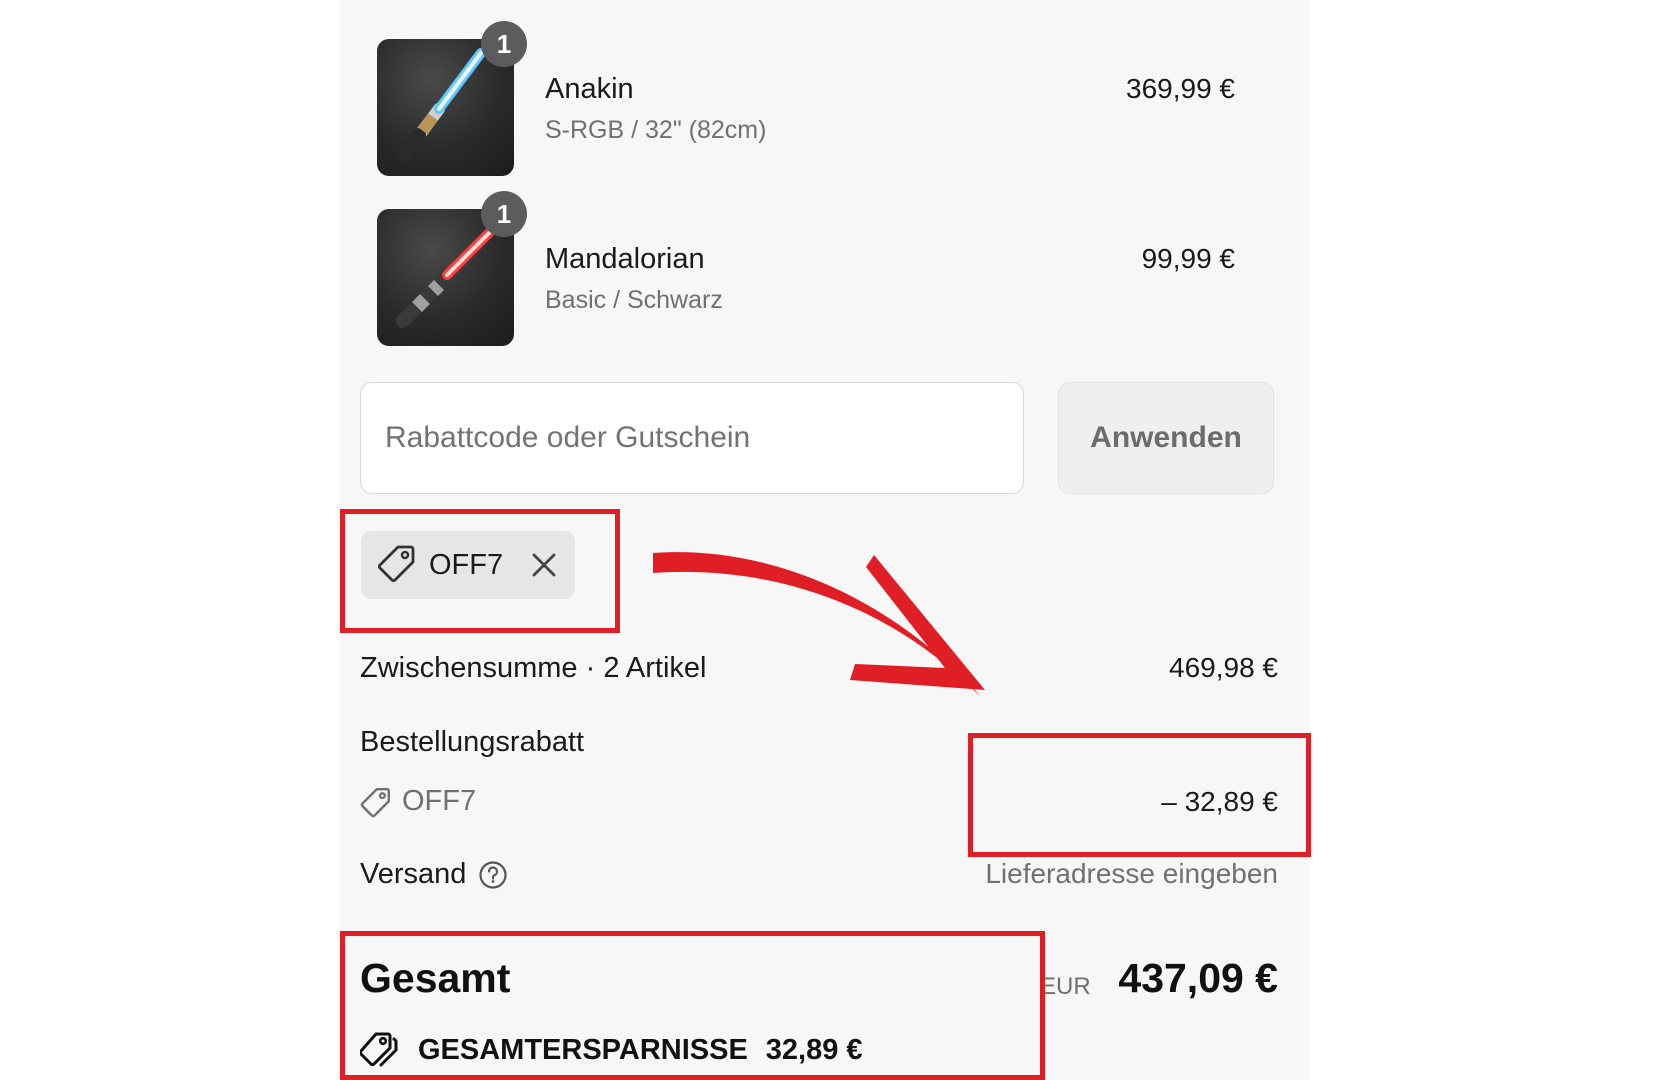 Image resolution: width=1680 pixels, height=1080 pixels. Describe the element at coordinates (1131, 874) in the screenshot. I see `shipping-value: Lieferadresse eingeben` at that location.